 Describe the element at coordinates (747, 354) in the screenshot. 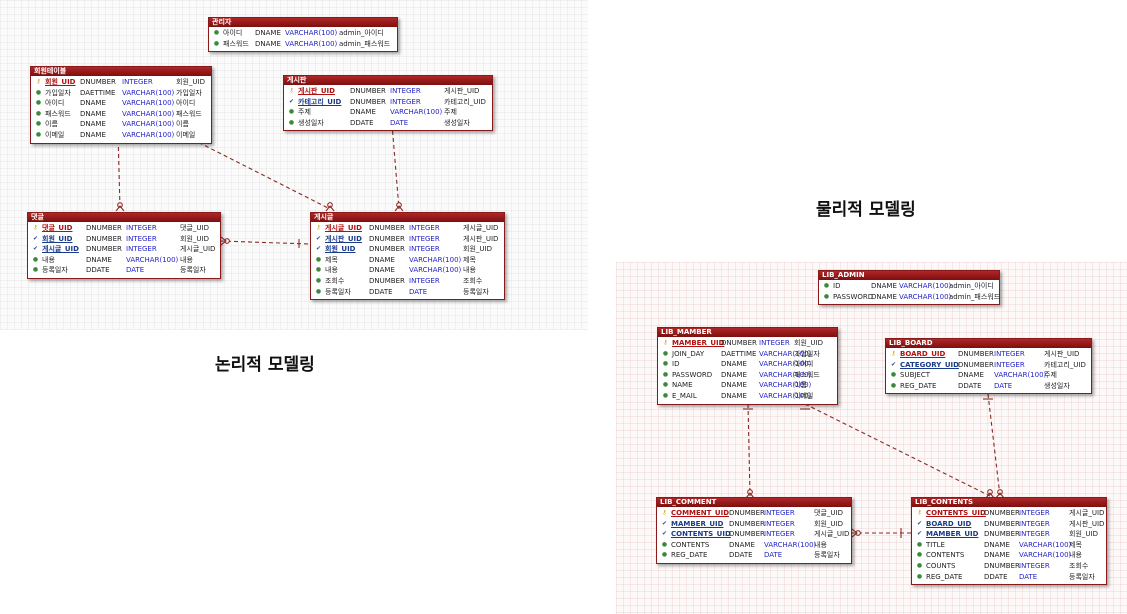

I see `attribute-row: ● JOIN_DAY DAETTIME VARCHAR(100) 가입일자` at that location.